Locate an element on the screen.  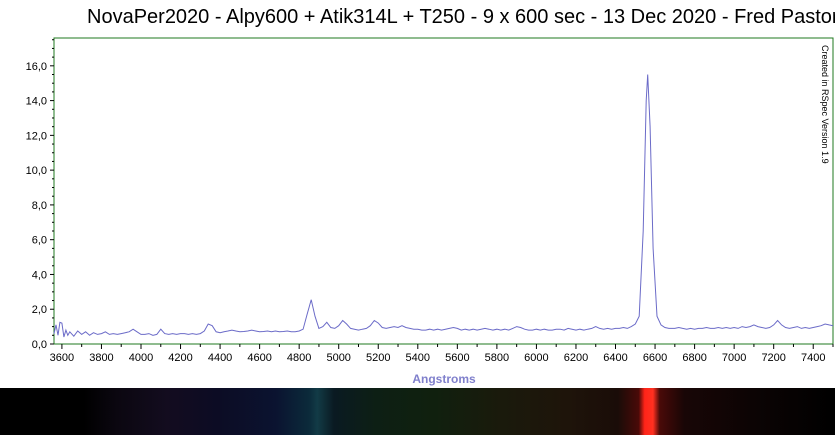
rspec-version-note: Created in RSpec Version 1.9 is located at coordinates (825, 104).